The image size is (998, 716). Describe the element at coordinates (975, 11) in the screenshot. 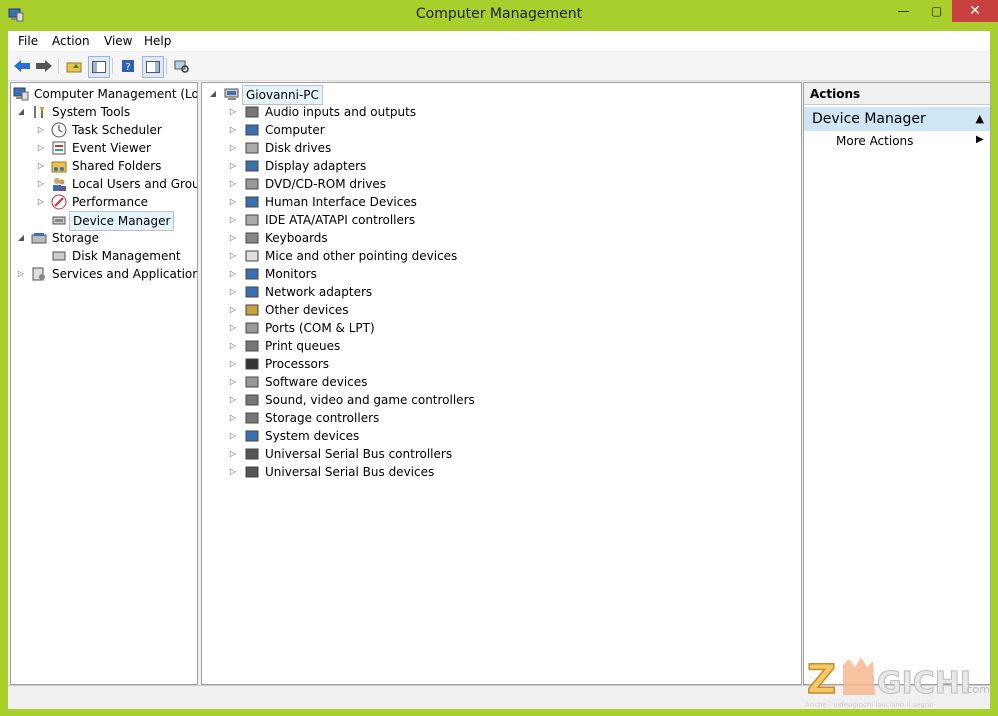

I see `close-button: ✕` at that location.